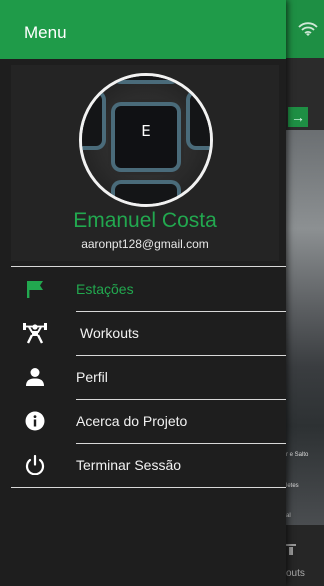 Image resolution: width=324 pixels, height=586 pixels. Describe the element at coordinates (35, 465) in the screenshot. I see `power-icon` at that location.